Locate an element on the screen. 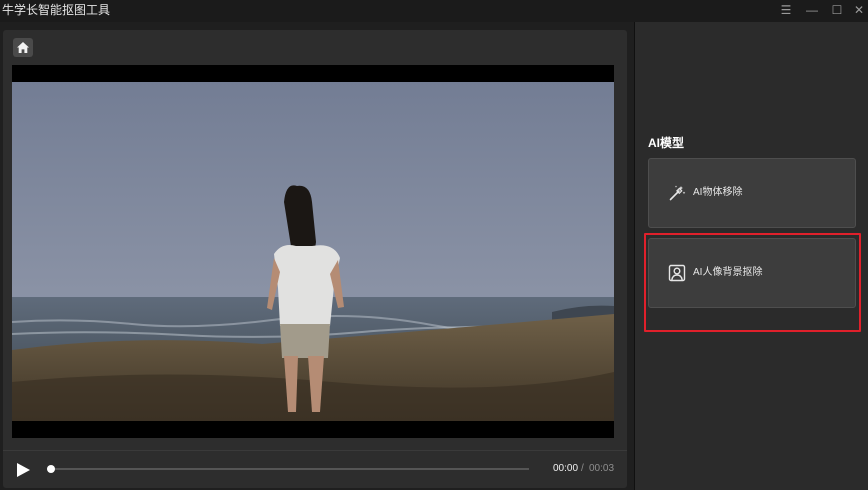  section-title: AI模型 is located at coordinates (666, 143).